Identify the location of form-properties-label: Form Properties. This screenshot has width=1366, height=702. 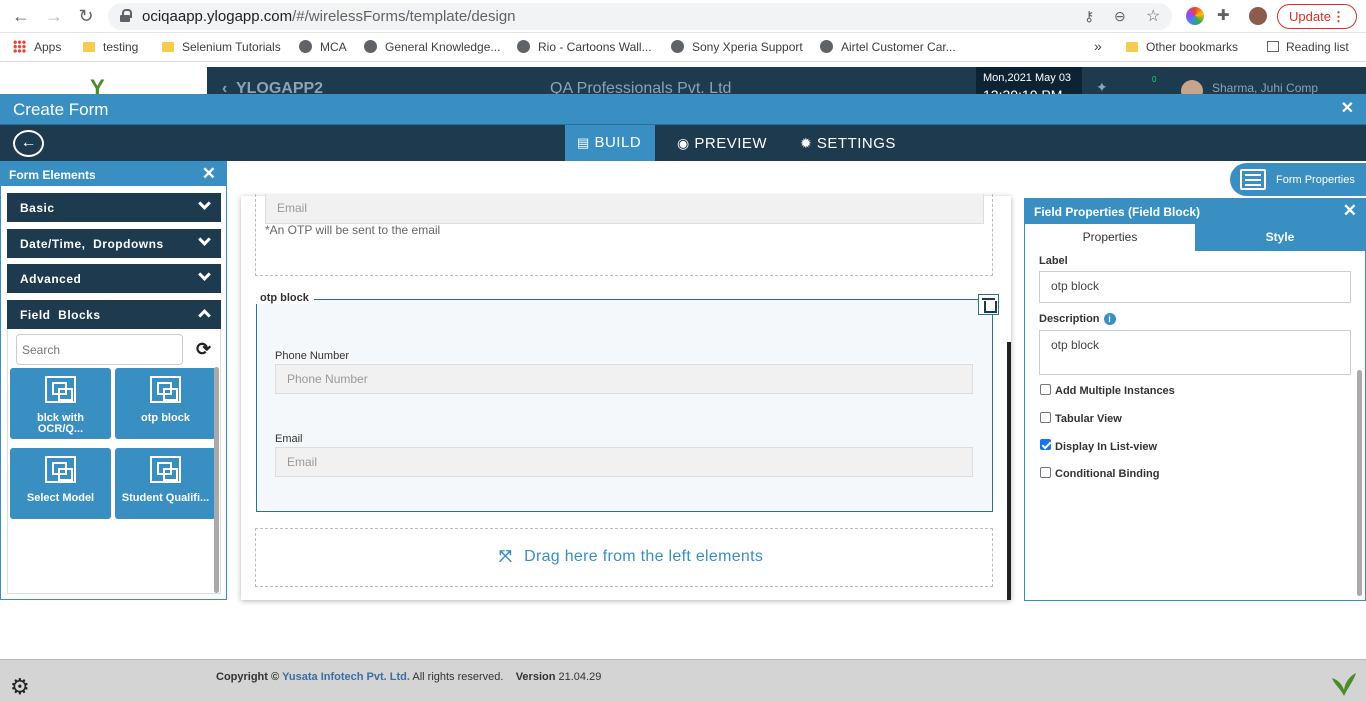
(1315, 180).